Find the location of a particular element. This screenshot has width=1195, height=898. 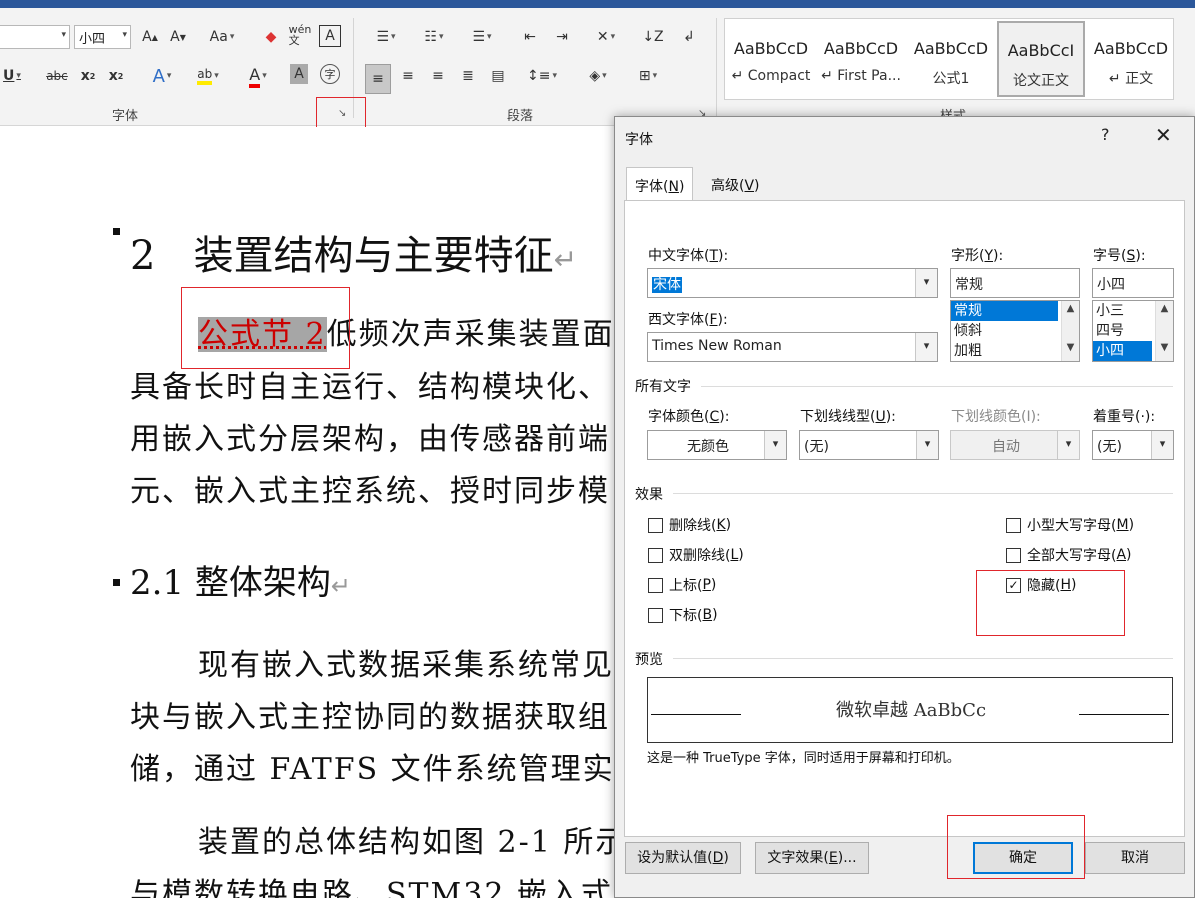

style-thesis-body: AaBbCcI 论文正文 is located at coordinates (1041, 59).